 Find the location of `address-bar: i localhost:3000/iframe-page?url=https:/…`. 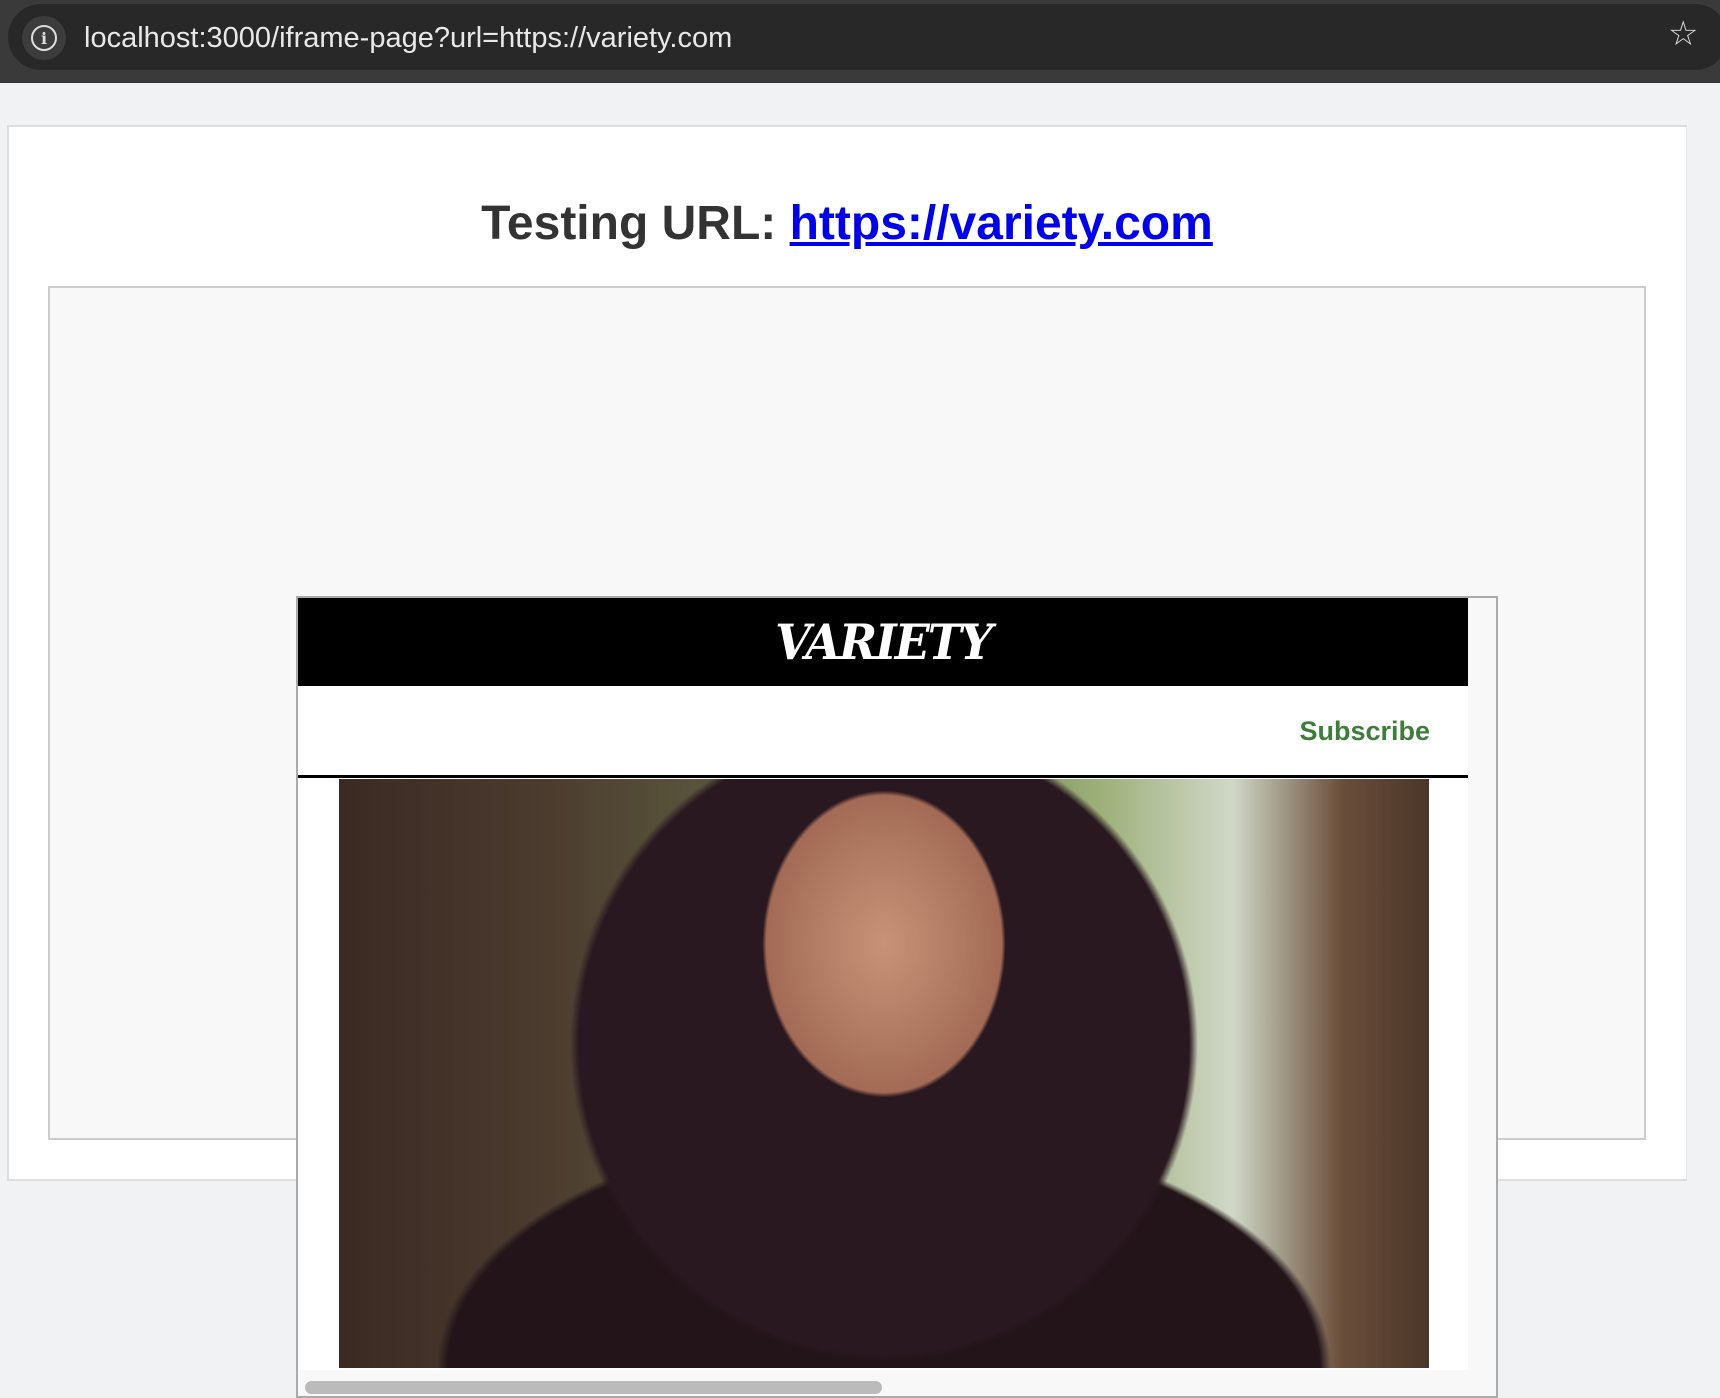

address-bar: i localhost:3000/iframe-page?url=https:/… is located at coordinates (864, 37).